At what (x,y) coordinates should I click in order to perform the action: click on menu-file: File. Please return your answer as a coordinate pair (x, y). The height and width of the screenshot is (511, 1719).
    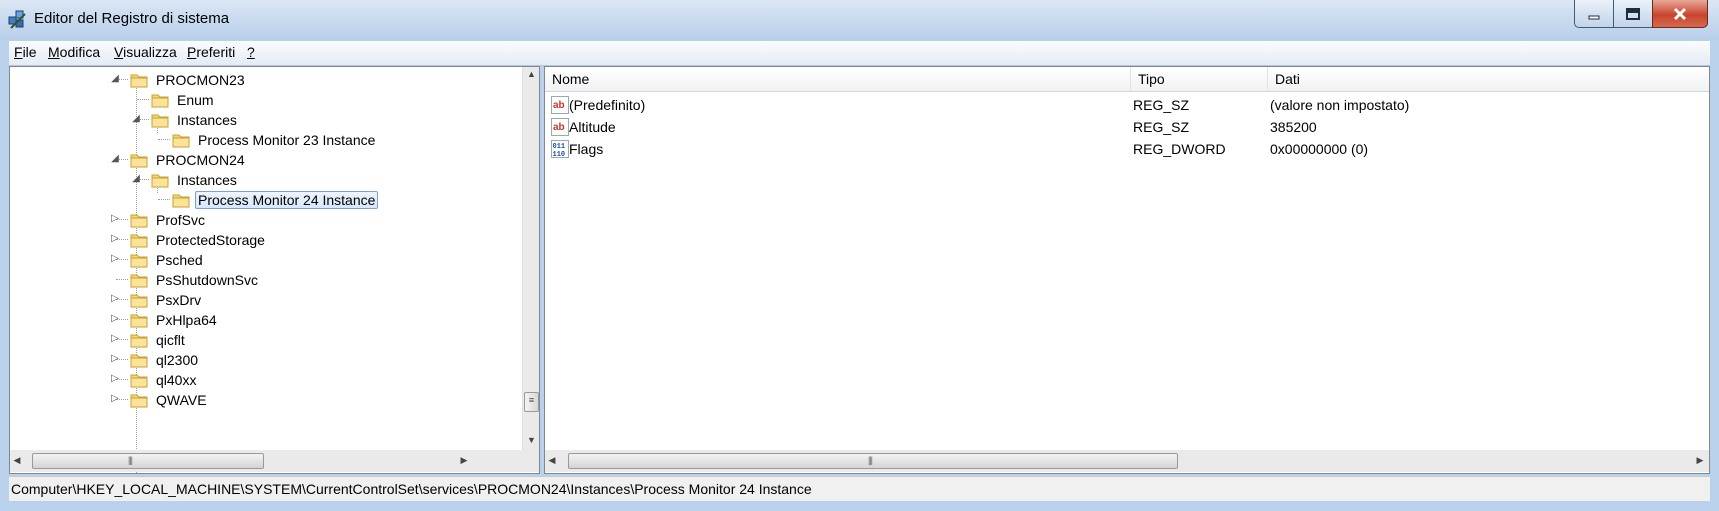
    Looking at the image, I should click on (25, 52).